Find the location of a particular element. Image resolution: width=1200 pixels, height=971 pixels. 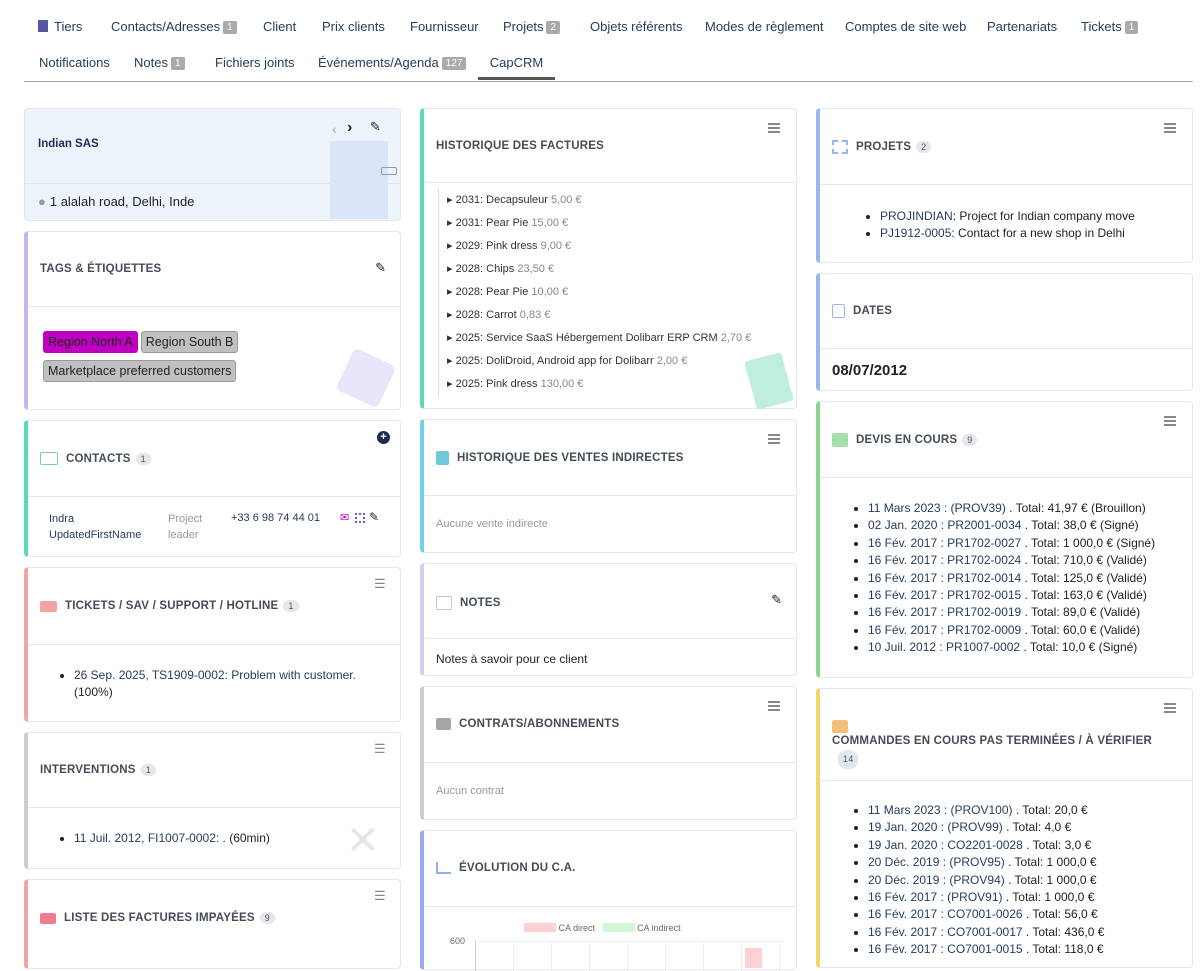

quote-link: 16 Fév. 2017 : PR1702-0015 is located at coordinates (944, 595).